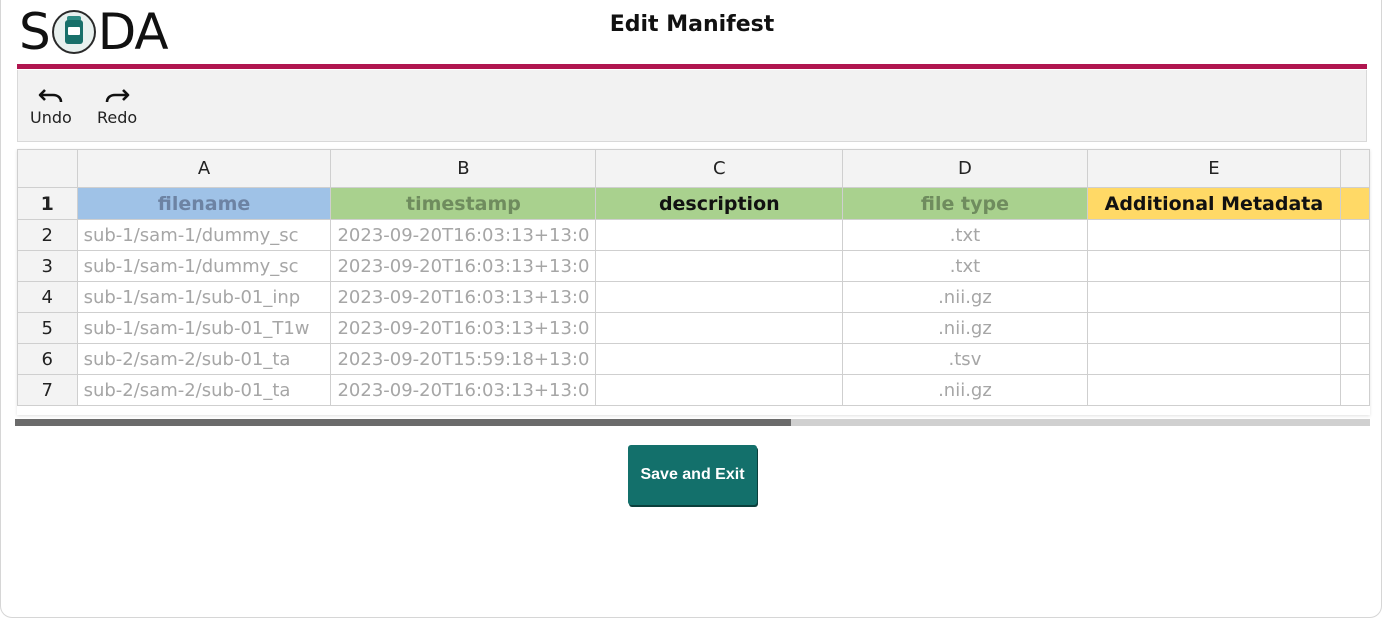 Image resolution: width=1382 pixels, height=619 pixels. What do you see at coordinates (965, 168) in the screenshot?
I see `column-header-d: D` at bounding box center [965, 168].